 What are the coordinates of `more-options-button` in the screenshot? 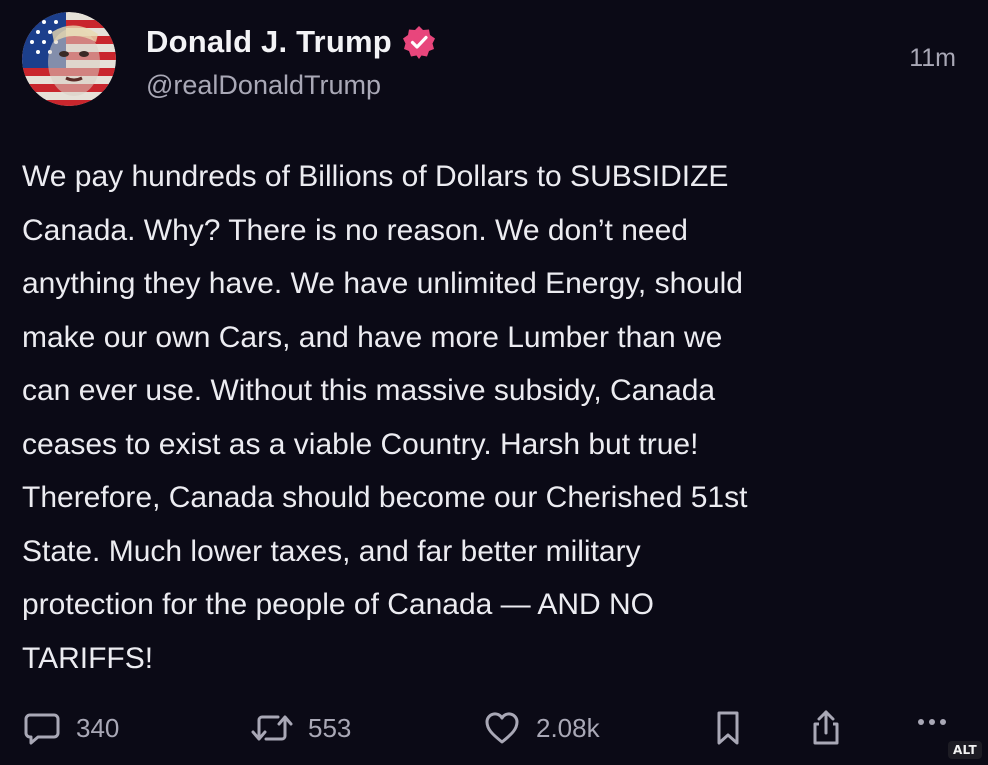 It's located at (932, 728).